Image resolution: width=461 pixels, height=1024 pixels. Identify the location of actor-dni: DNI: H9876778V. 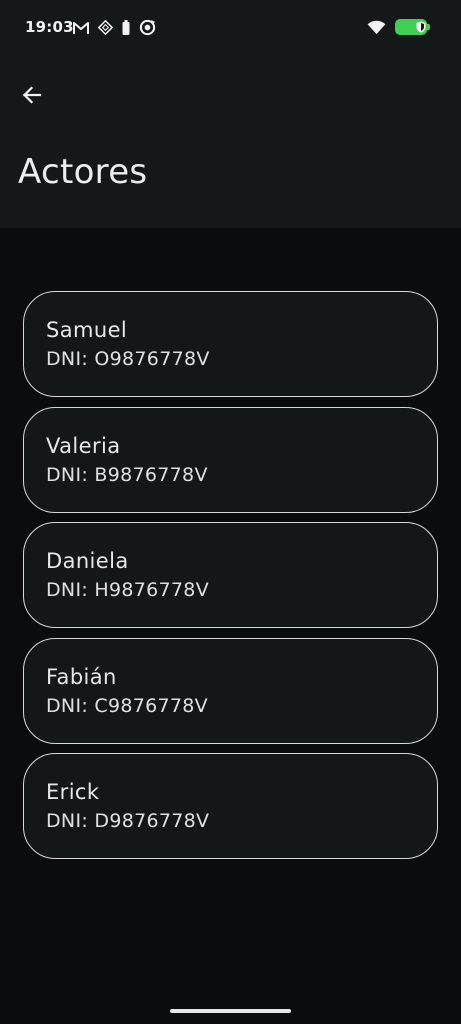
(127, 590).